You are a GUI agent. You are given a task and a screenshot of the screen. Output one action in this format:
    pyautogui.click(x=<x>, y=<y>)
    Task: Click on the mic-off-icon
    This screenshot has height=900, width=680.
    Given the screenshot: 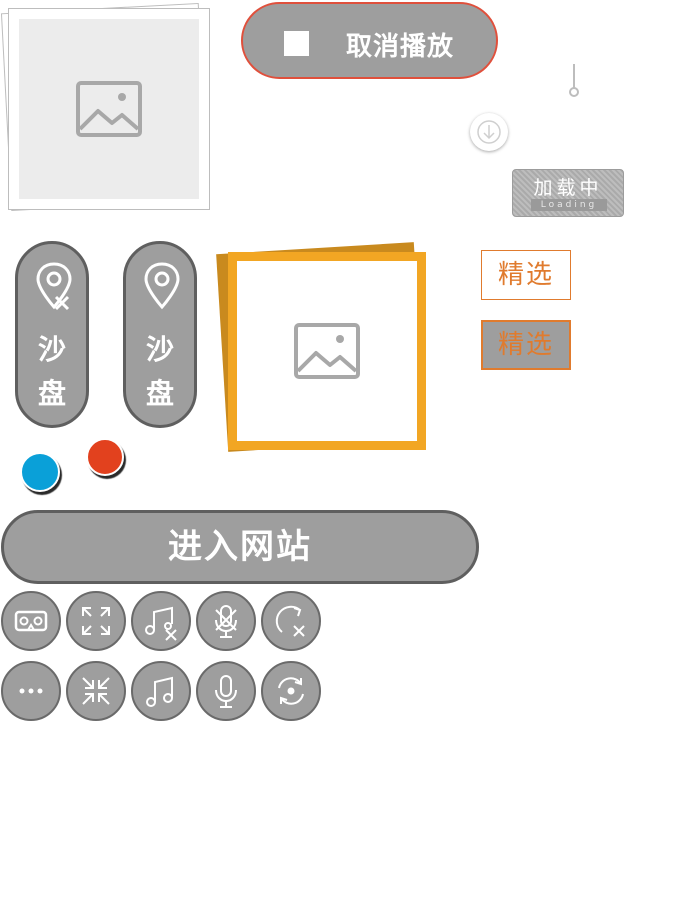 What is the action you would take?
    pyautogui.click(x=226, y=621)
    